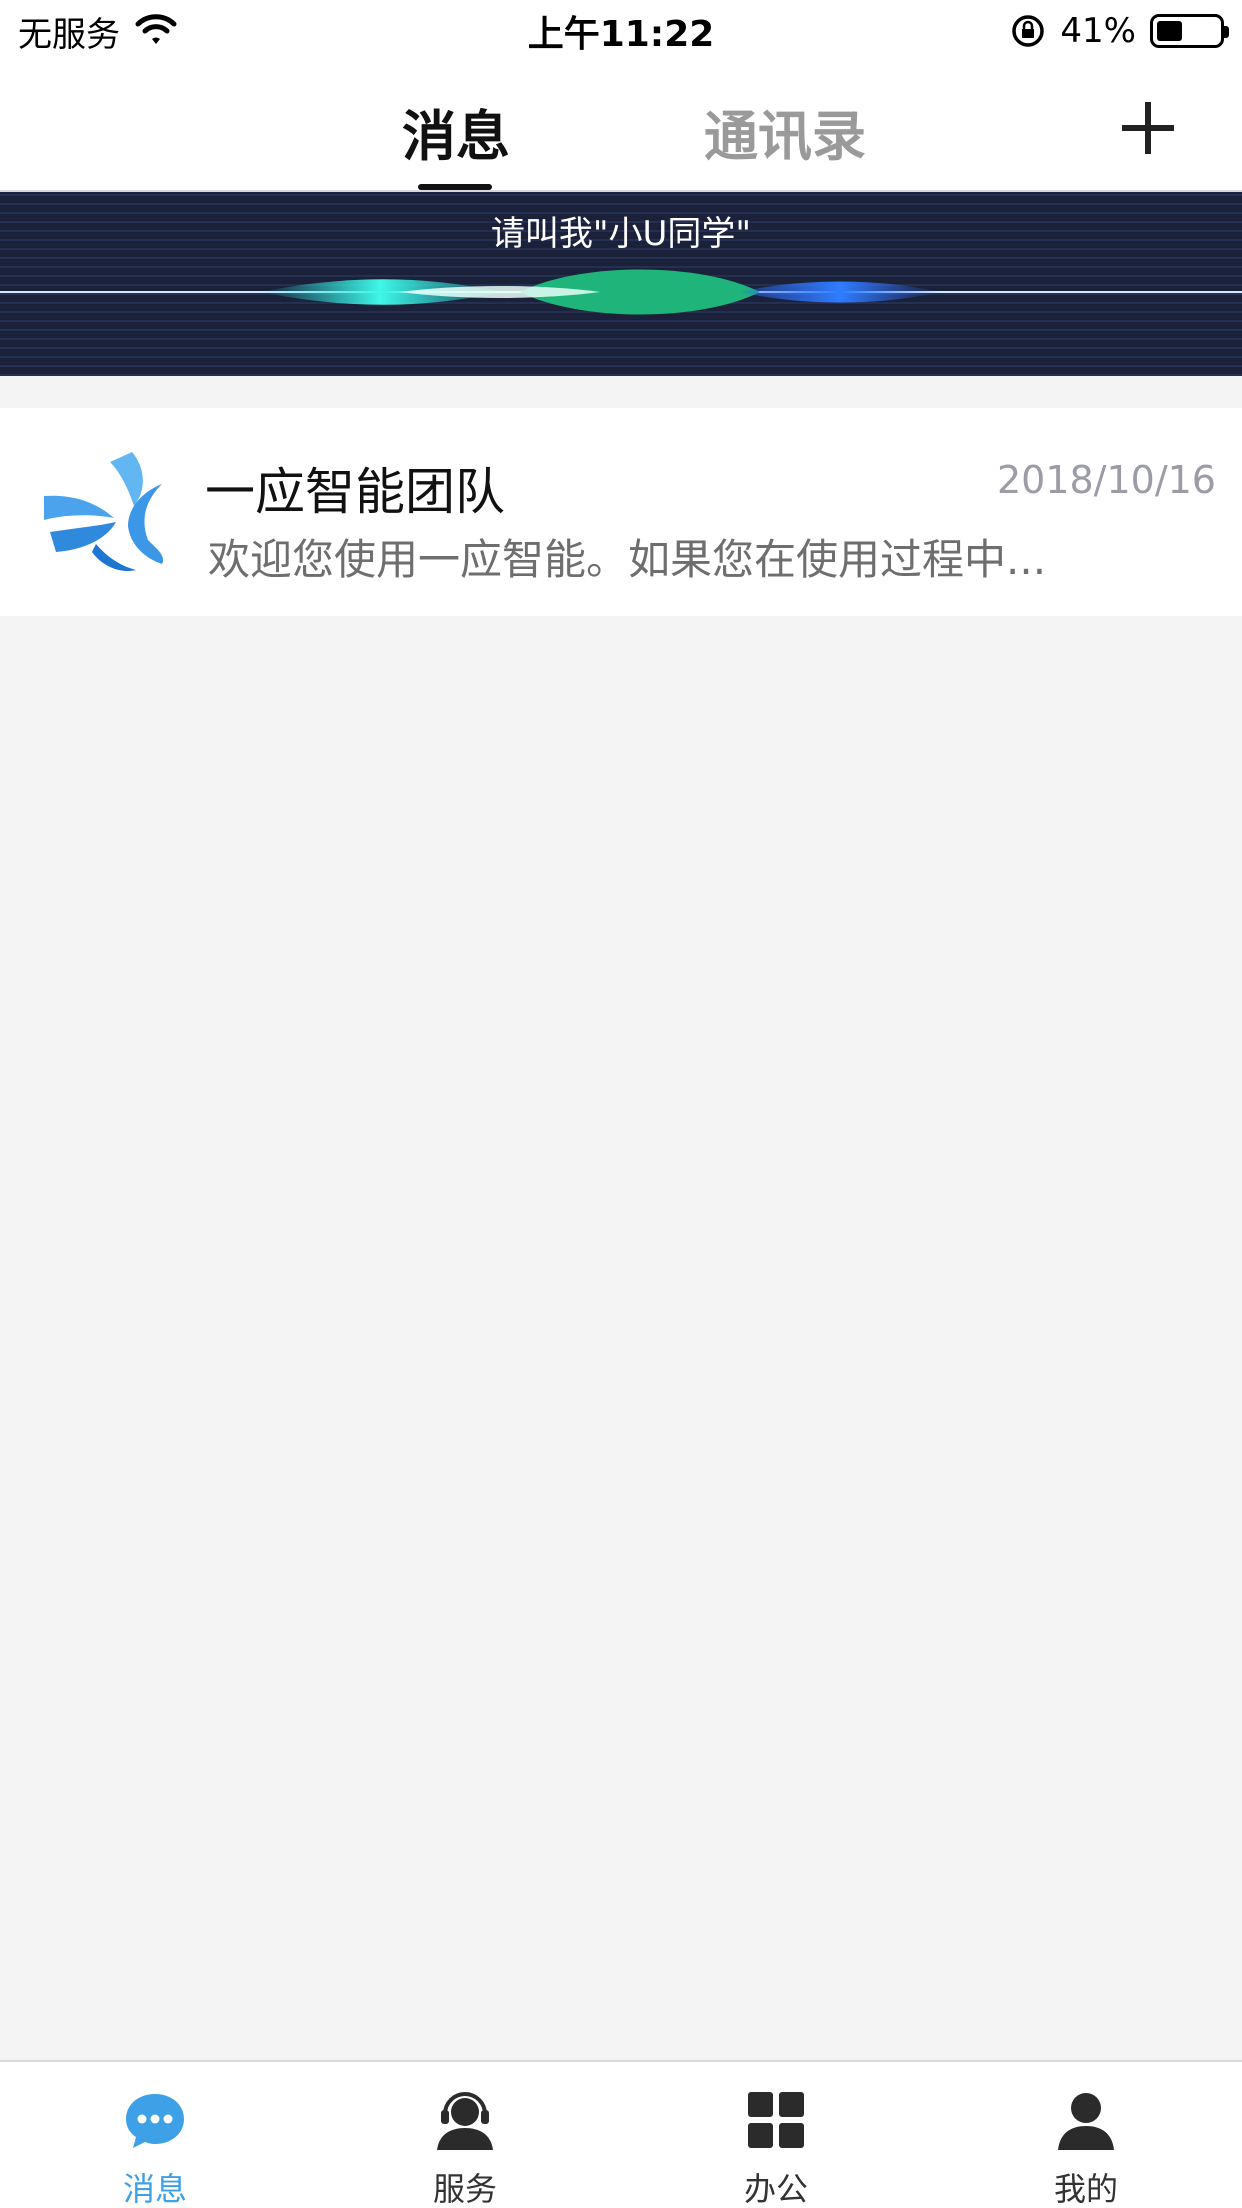 The image size is (1242, 2208). I want to click on tabbar-item-messages: 消息, so click(155, 2135).